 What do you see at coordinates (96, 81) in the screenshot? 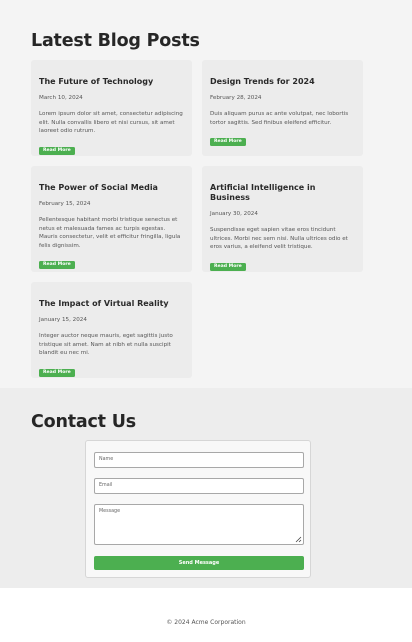
I see `blog-card-title: The Future of Technology` at bounding box center [96, 81].